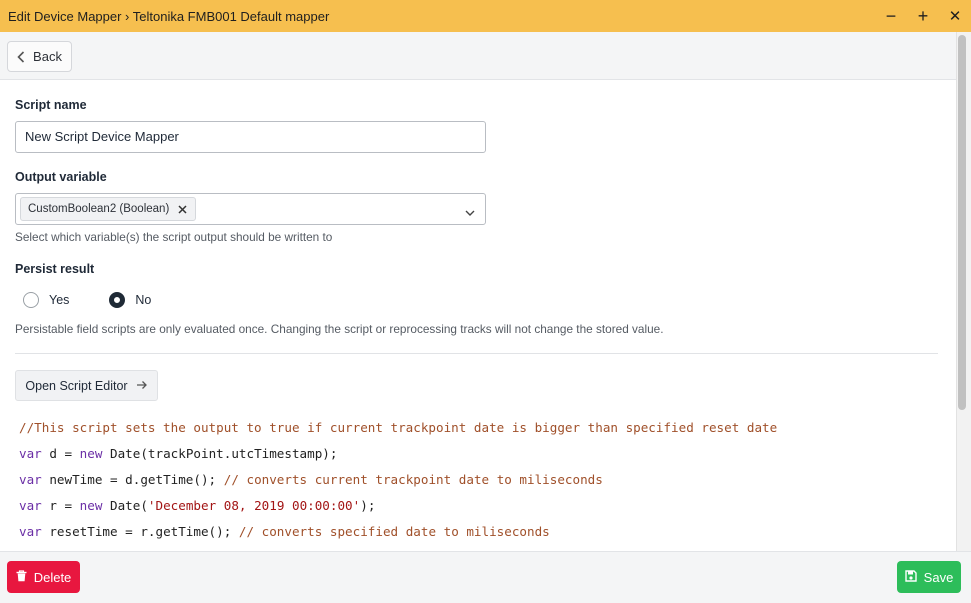  What do you see at coordinates (117, 300) in the screenshot?
I see `persist-no-radio` at bounding box center [117, 300].